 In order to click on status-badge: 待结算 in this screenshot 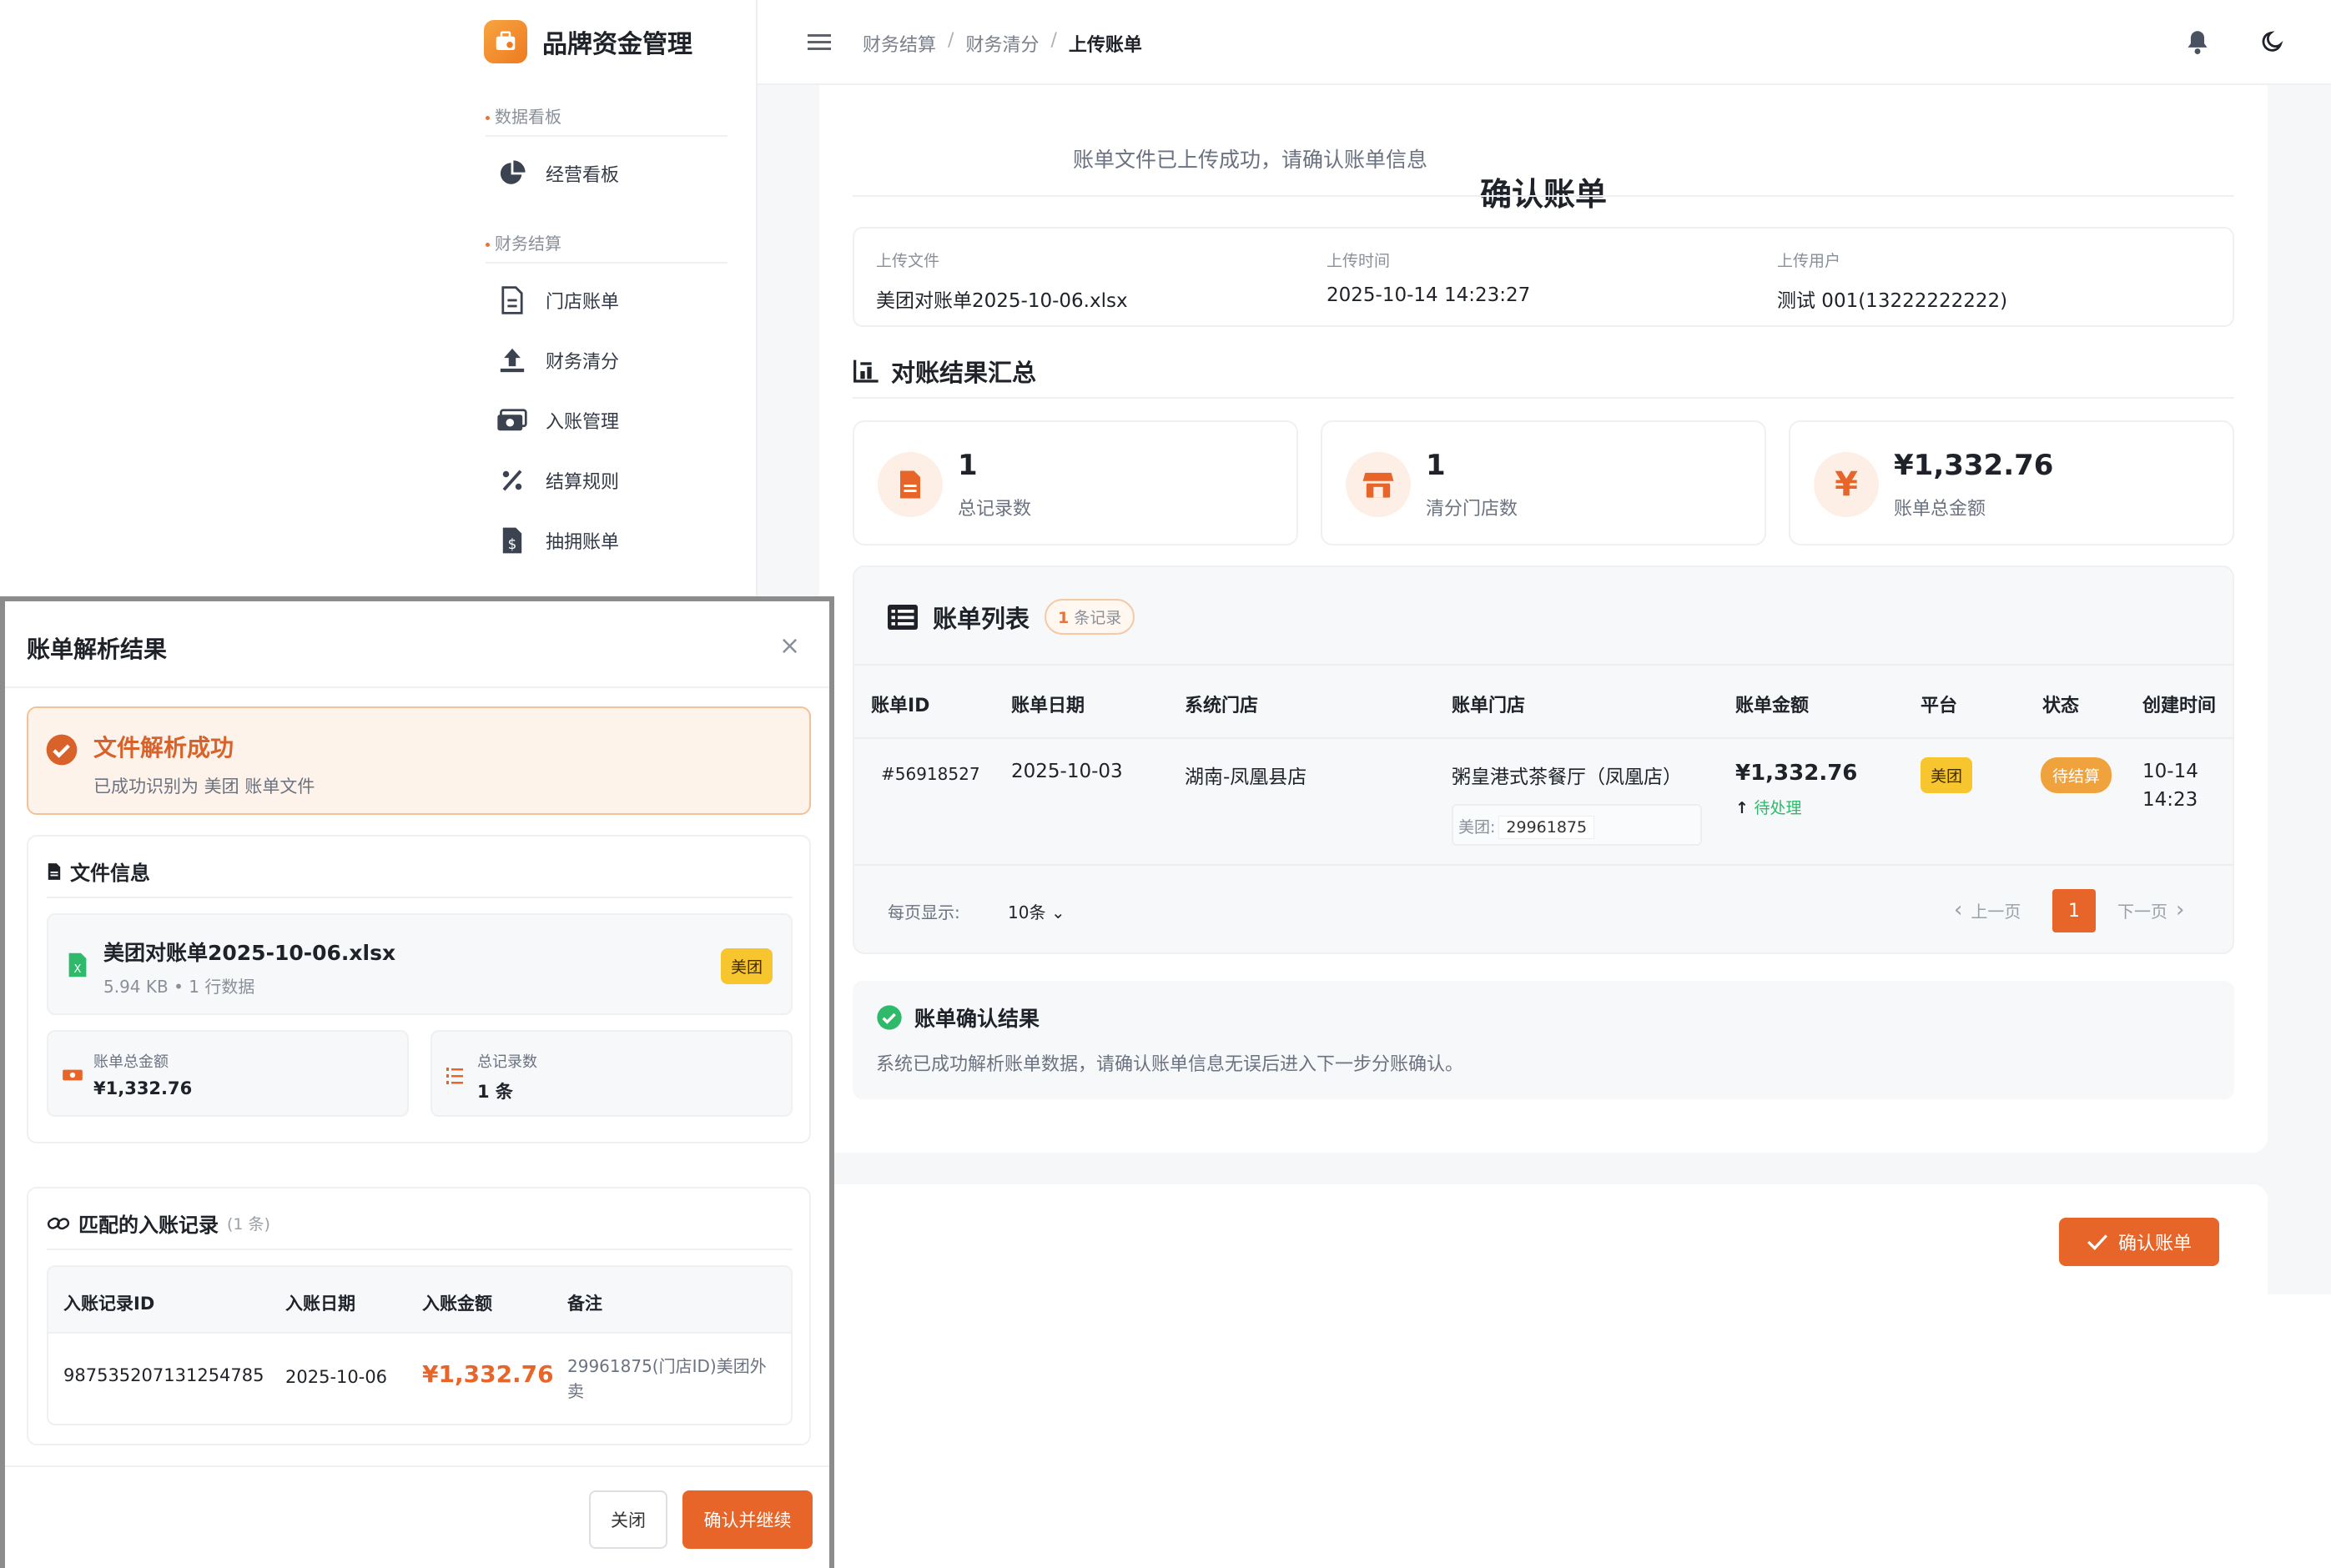, I will do `click(2076, 775)`.